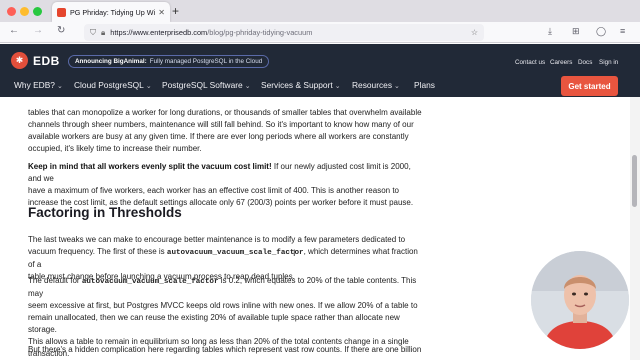 This screenshot has height=360, width=640. What do you see at coordinates (530, 62) in the screenshot?
I see `contact-us-link: Contact us` at bounding box center [530, 62].